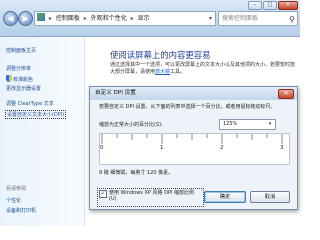 This screenshot has width=320, height=240. I want to click on sidebar-item-personalize: 个性化, so click(13, 200).